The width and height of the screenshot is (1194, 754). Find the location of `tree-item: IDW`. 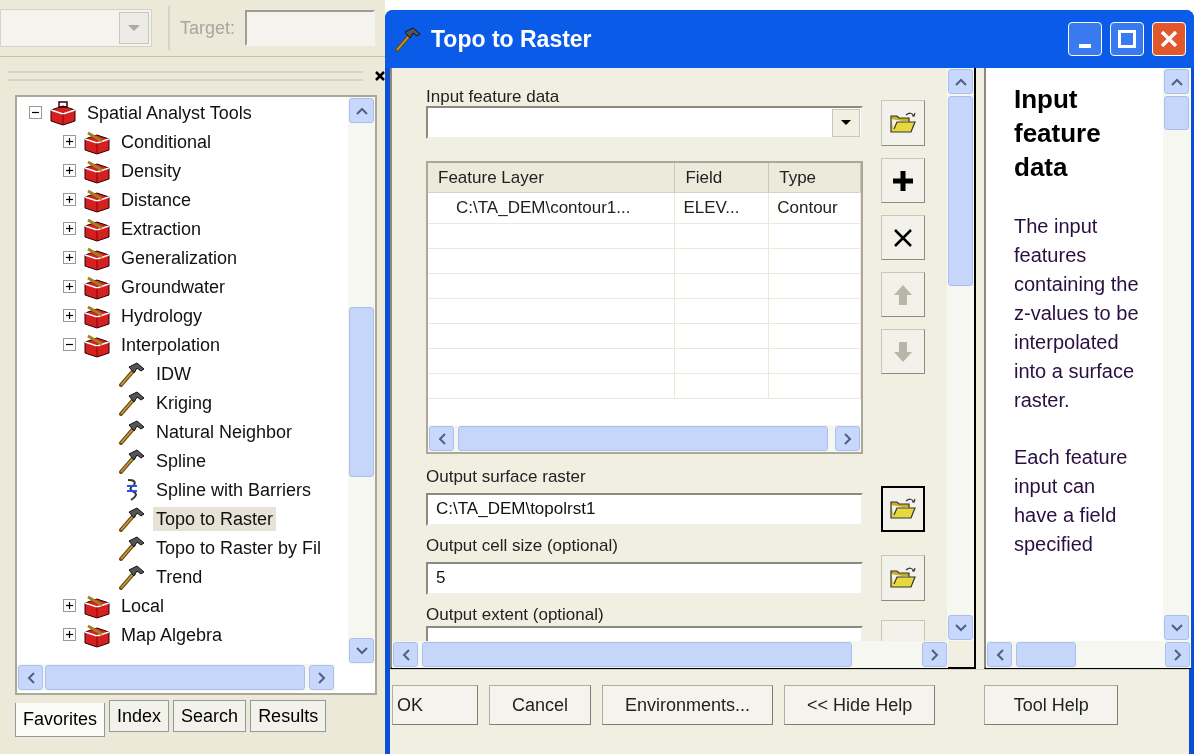

tree-item: IDW is located at coordinates (173, 373).